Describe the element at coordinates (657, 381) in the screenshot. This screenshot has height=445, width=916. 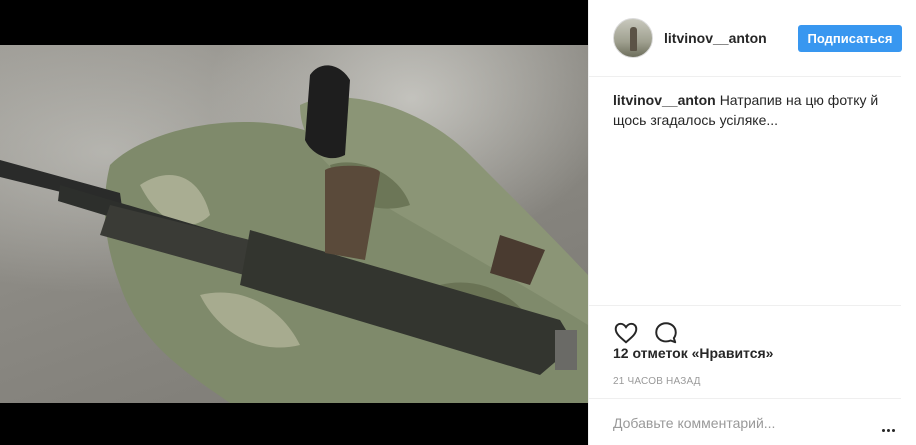
I see `post-timestamp: 21 часов назад` at that location.